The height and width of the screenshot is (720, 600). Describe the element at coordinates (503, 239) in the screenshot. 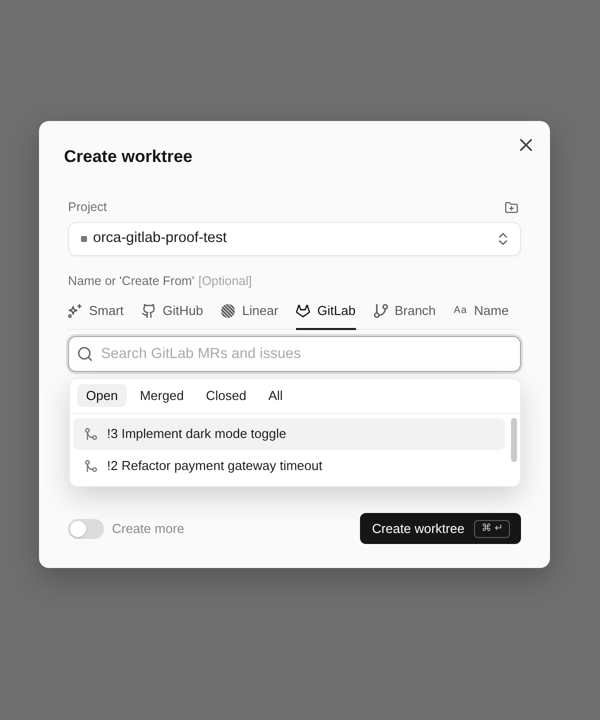

I see `chevron-up-down-icon` at that location.